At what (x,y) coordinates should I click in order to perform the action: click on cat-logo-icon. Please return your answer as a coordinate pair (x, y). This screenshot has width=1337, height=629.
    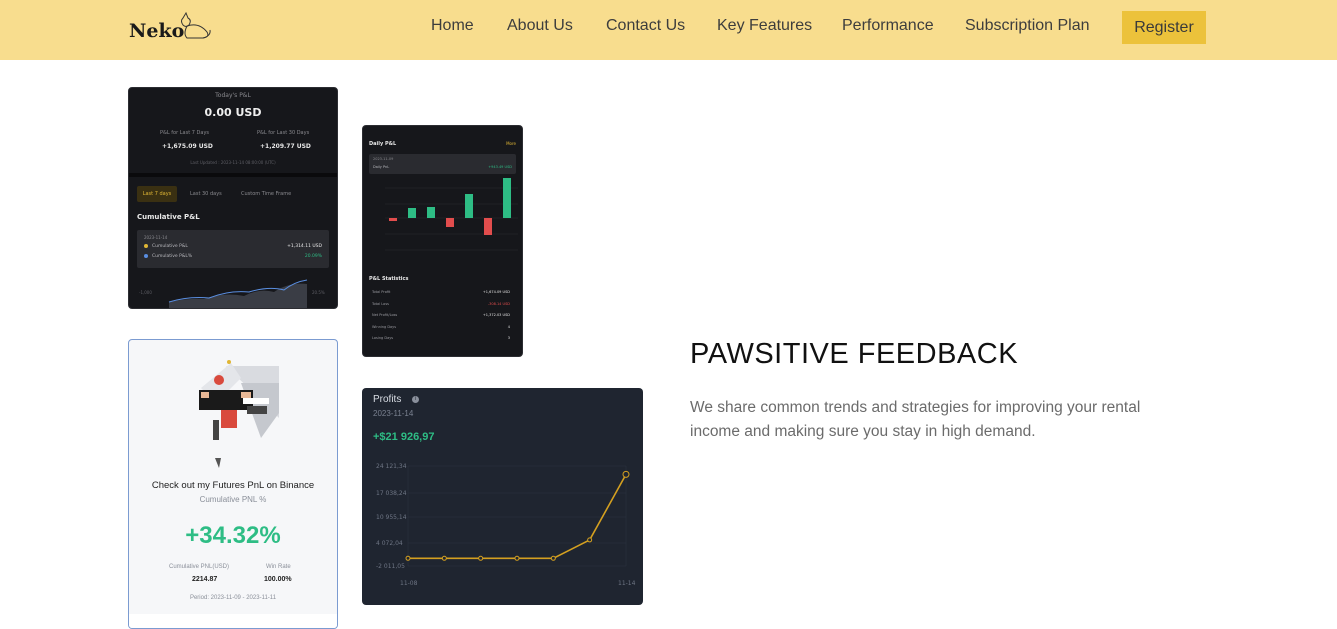
    Looking at the image, I should click on (196, 25).